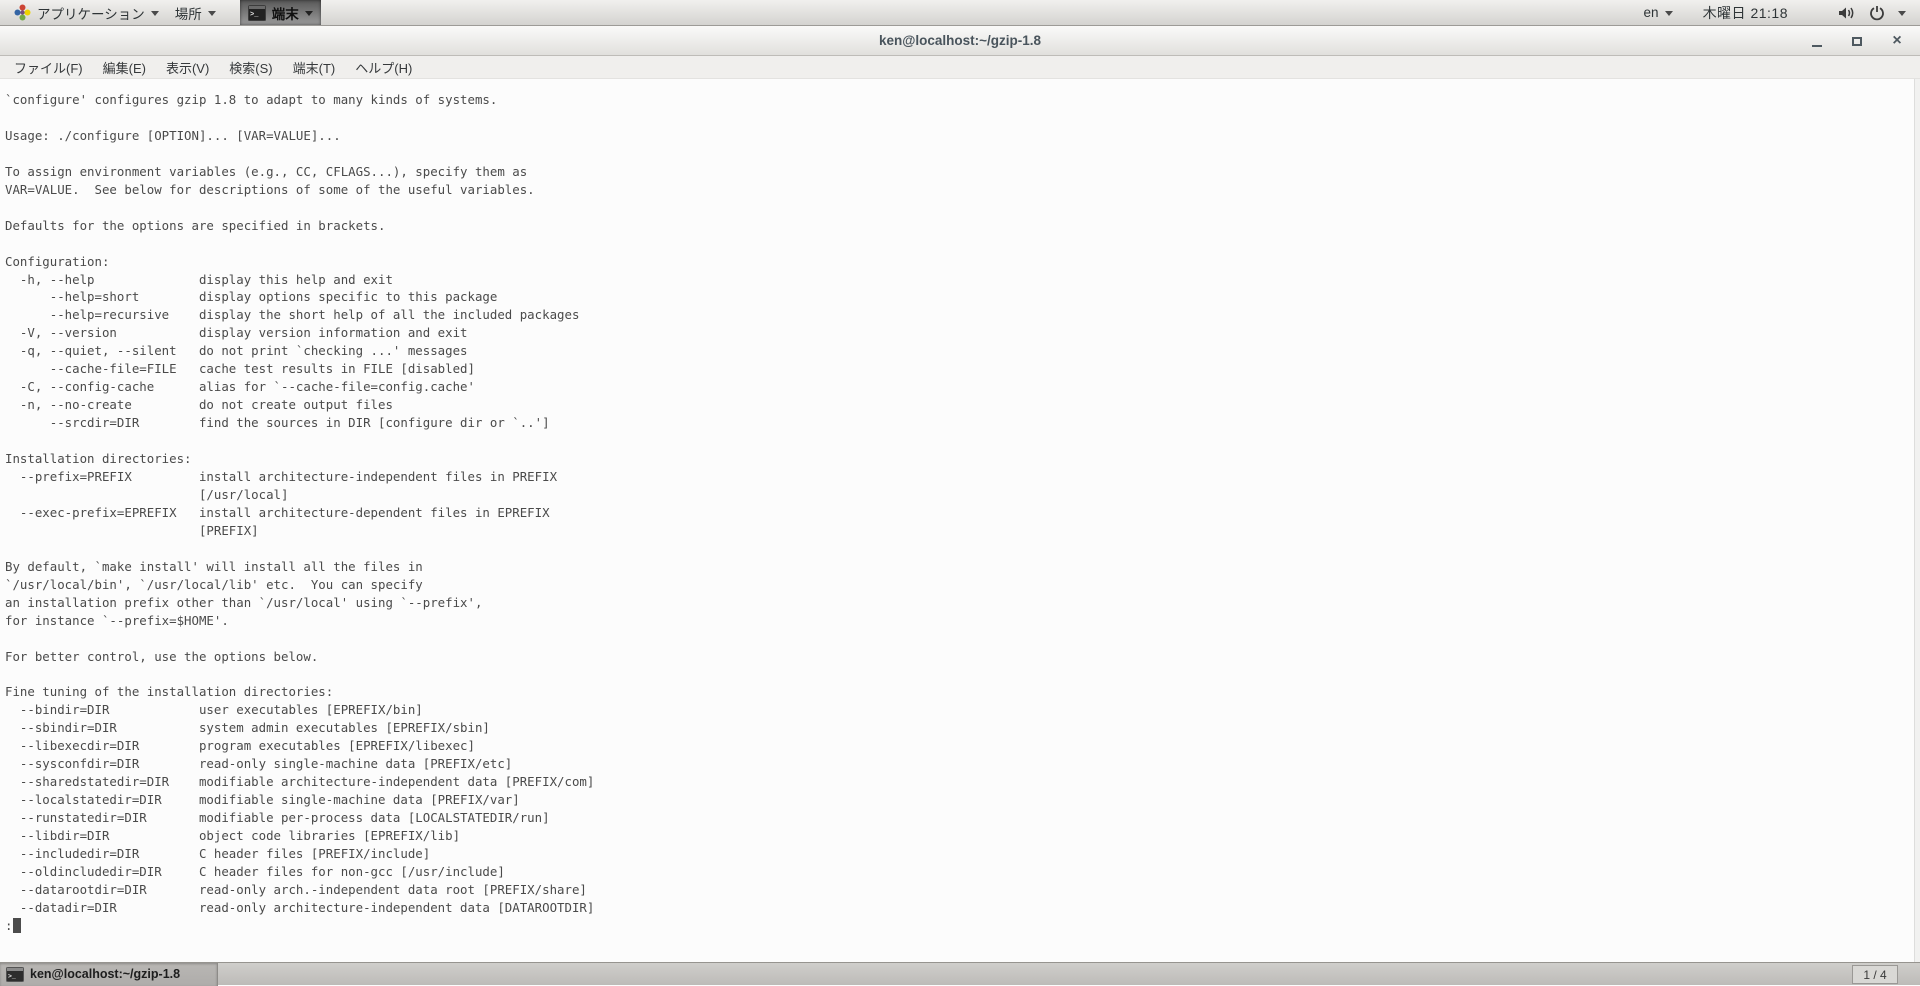 This screenshot has width=1920, height=986. What do you see at coordinates (960, 13) in the screenshot?
I see `top-panel: アプリケーション 場所 >_ 端末 en 木曜日 21:18` at bounding box center [960, 13].